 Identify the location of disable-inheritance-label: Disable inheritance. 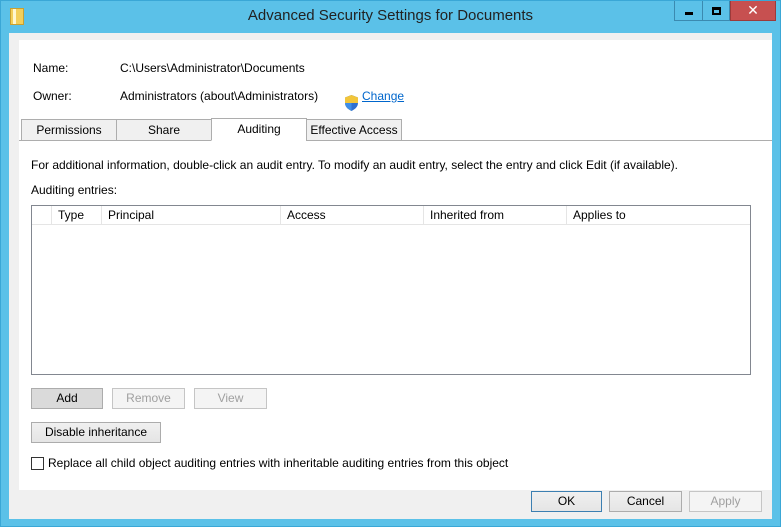
(96, 432).